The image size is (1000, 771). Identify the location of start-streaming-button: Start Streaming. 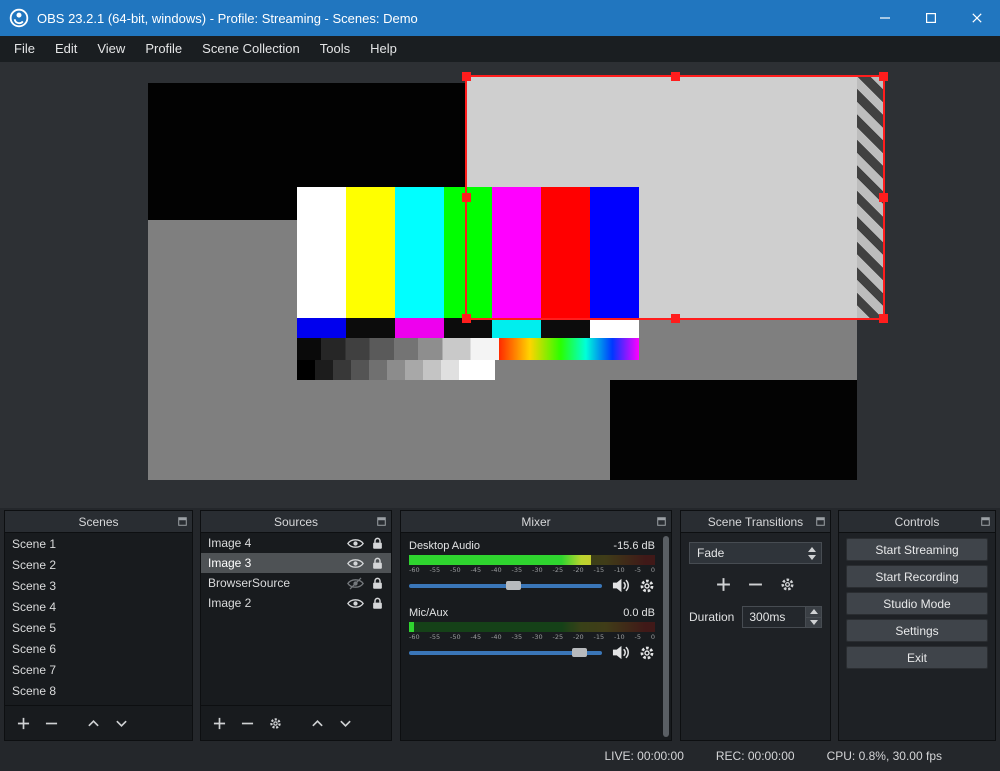
(917, 549).